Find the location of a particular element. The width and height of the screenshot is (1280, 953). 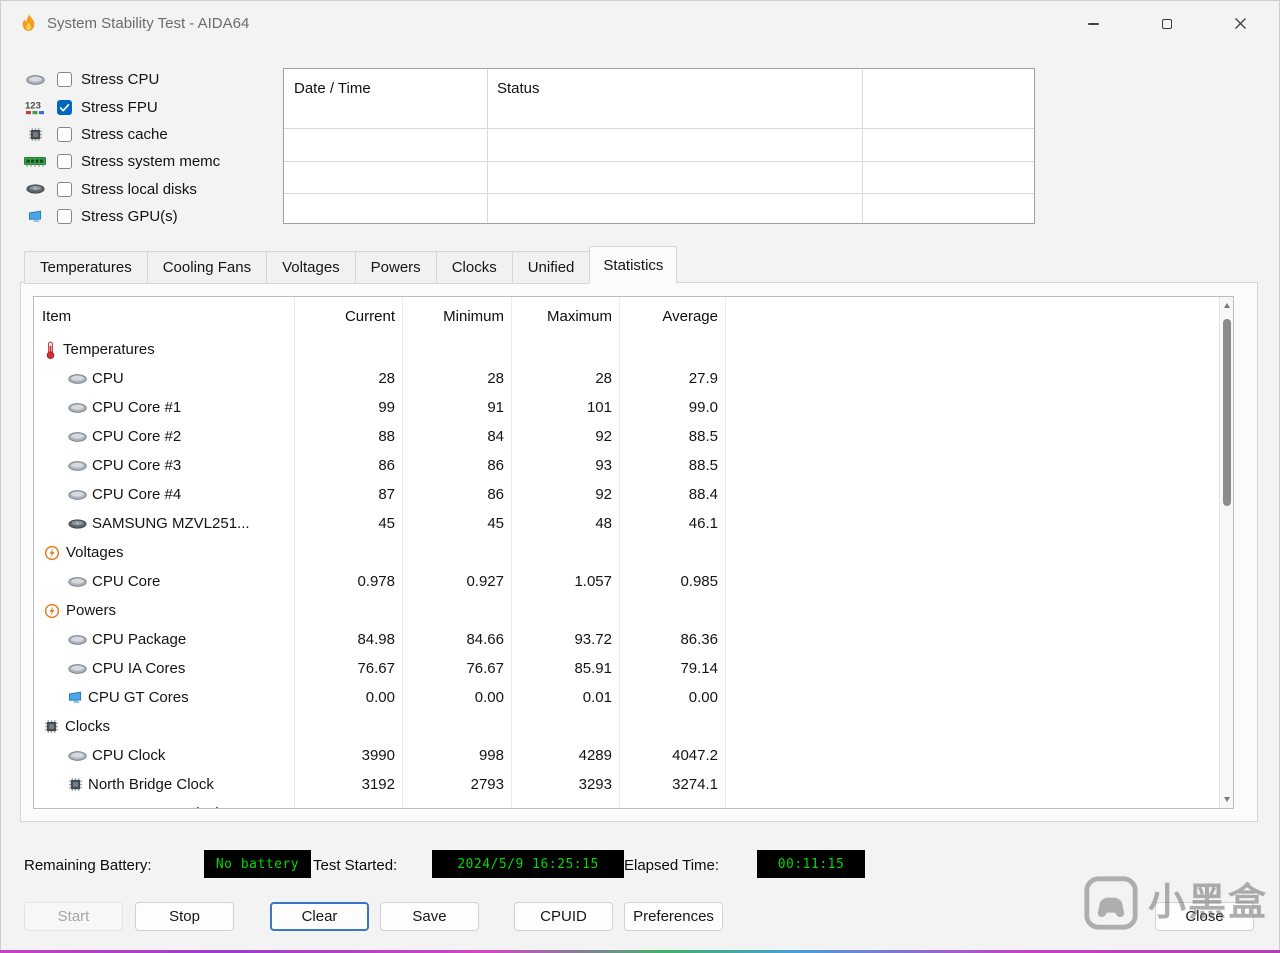

cell-maximum: 4290 is located at coordinates (565, 806).